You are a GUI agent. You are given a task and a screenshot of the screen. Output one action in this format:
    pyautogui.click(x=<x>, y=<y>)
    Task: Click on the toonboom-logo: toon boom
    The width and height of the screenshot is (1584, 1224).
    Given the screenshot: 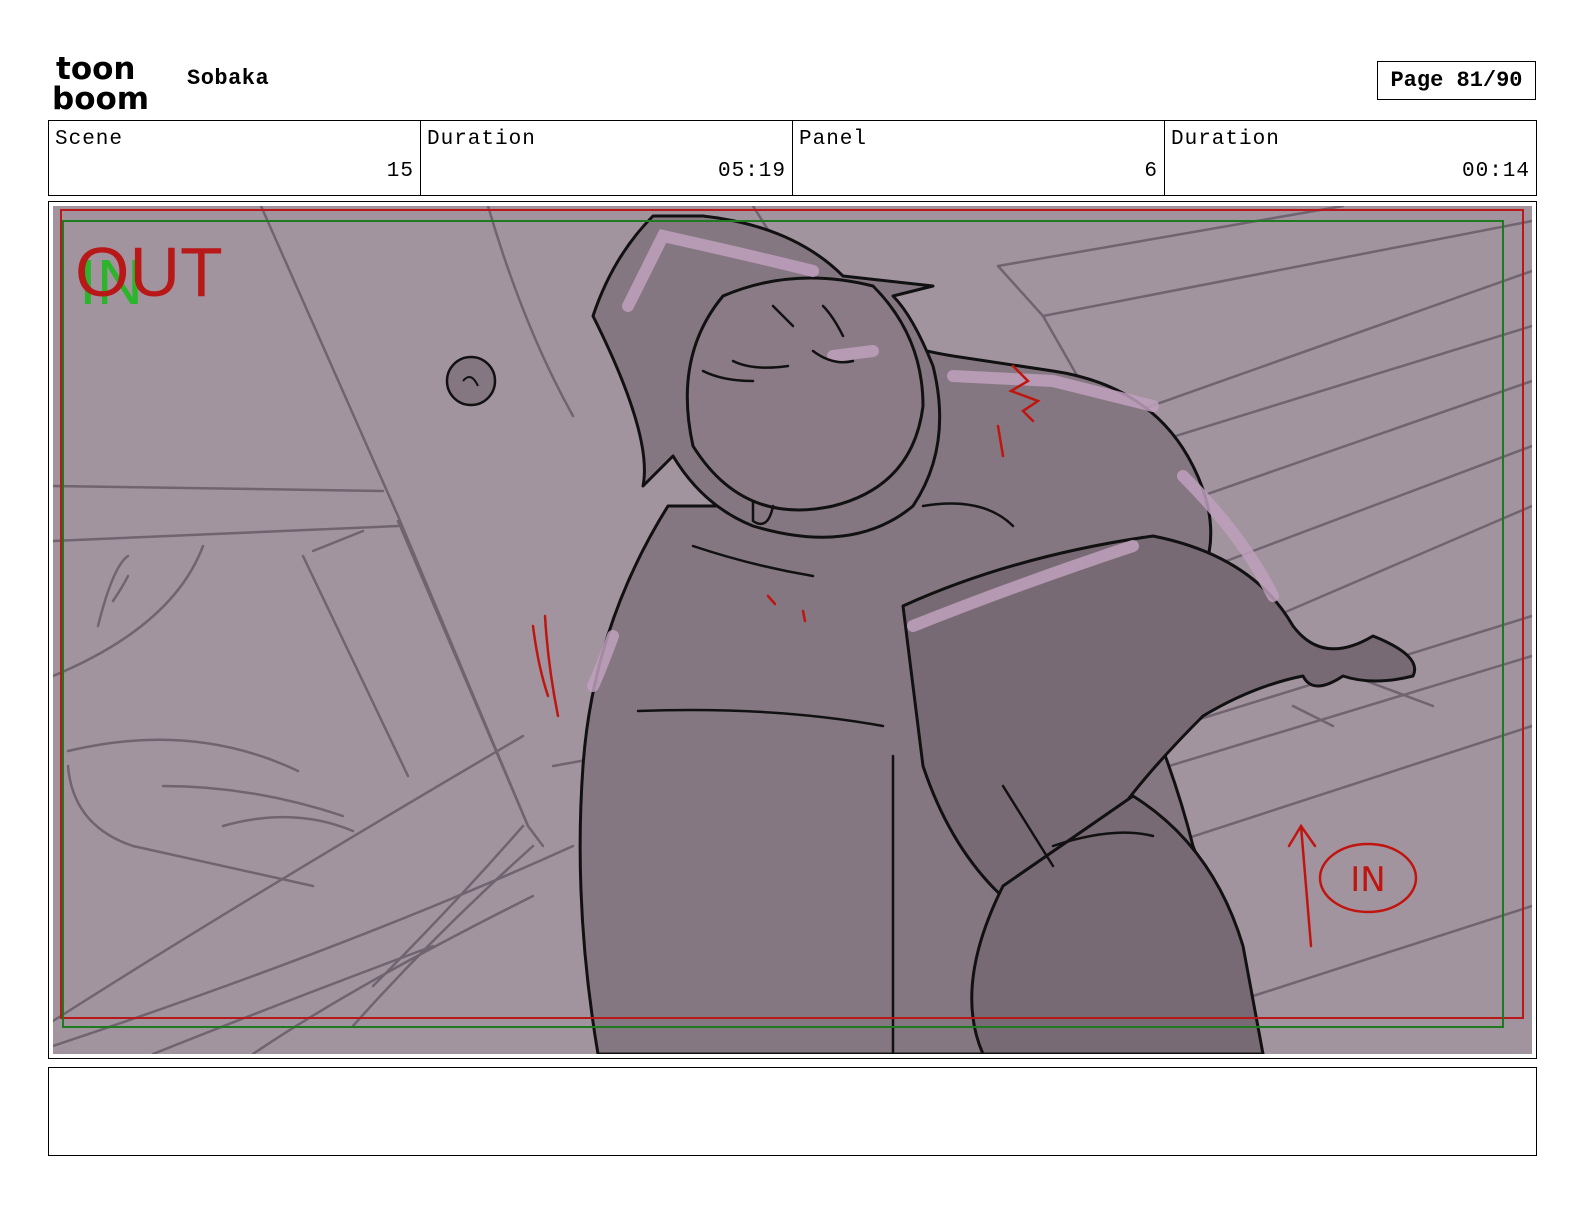 What is the action you would take?
    pyautogui.click(x=100, y=82)
    